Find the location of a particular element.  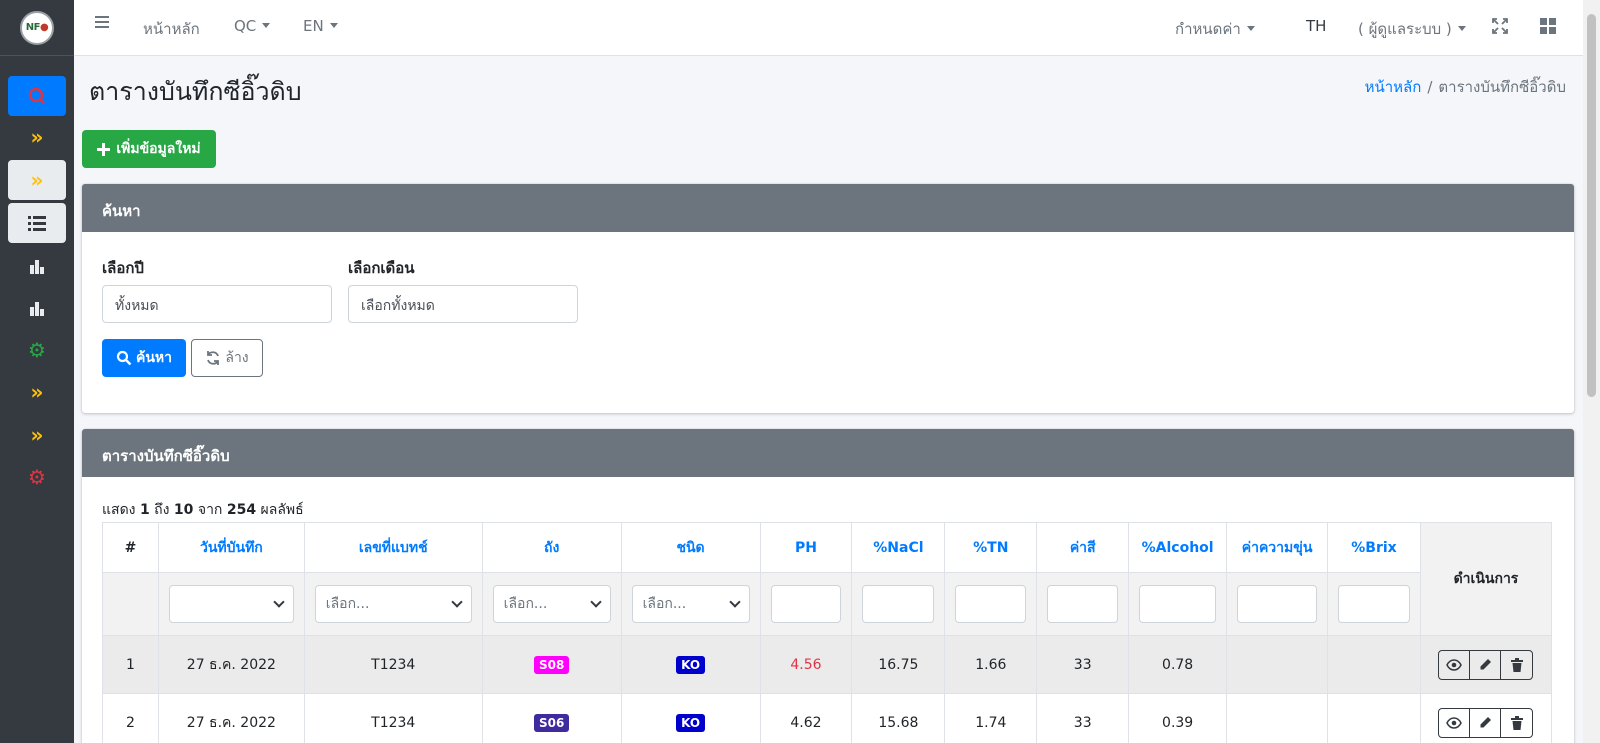

filter-cell-brix is located at coordinates (1374, 604).